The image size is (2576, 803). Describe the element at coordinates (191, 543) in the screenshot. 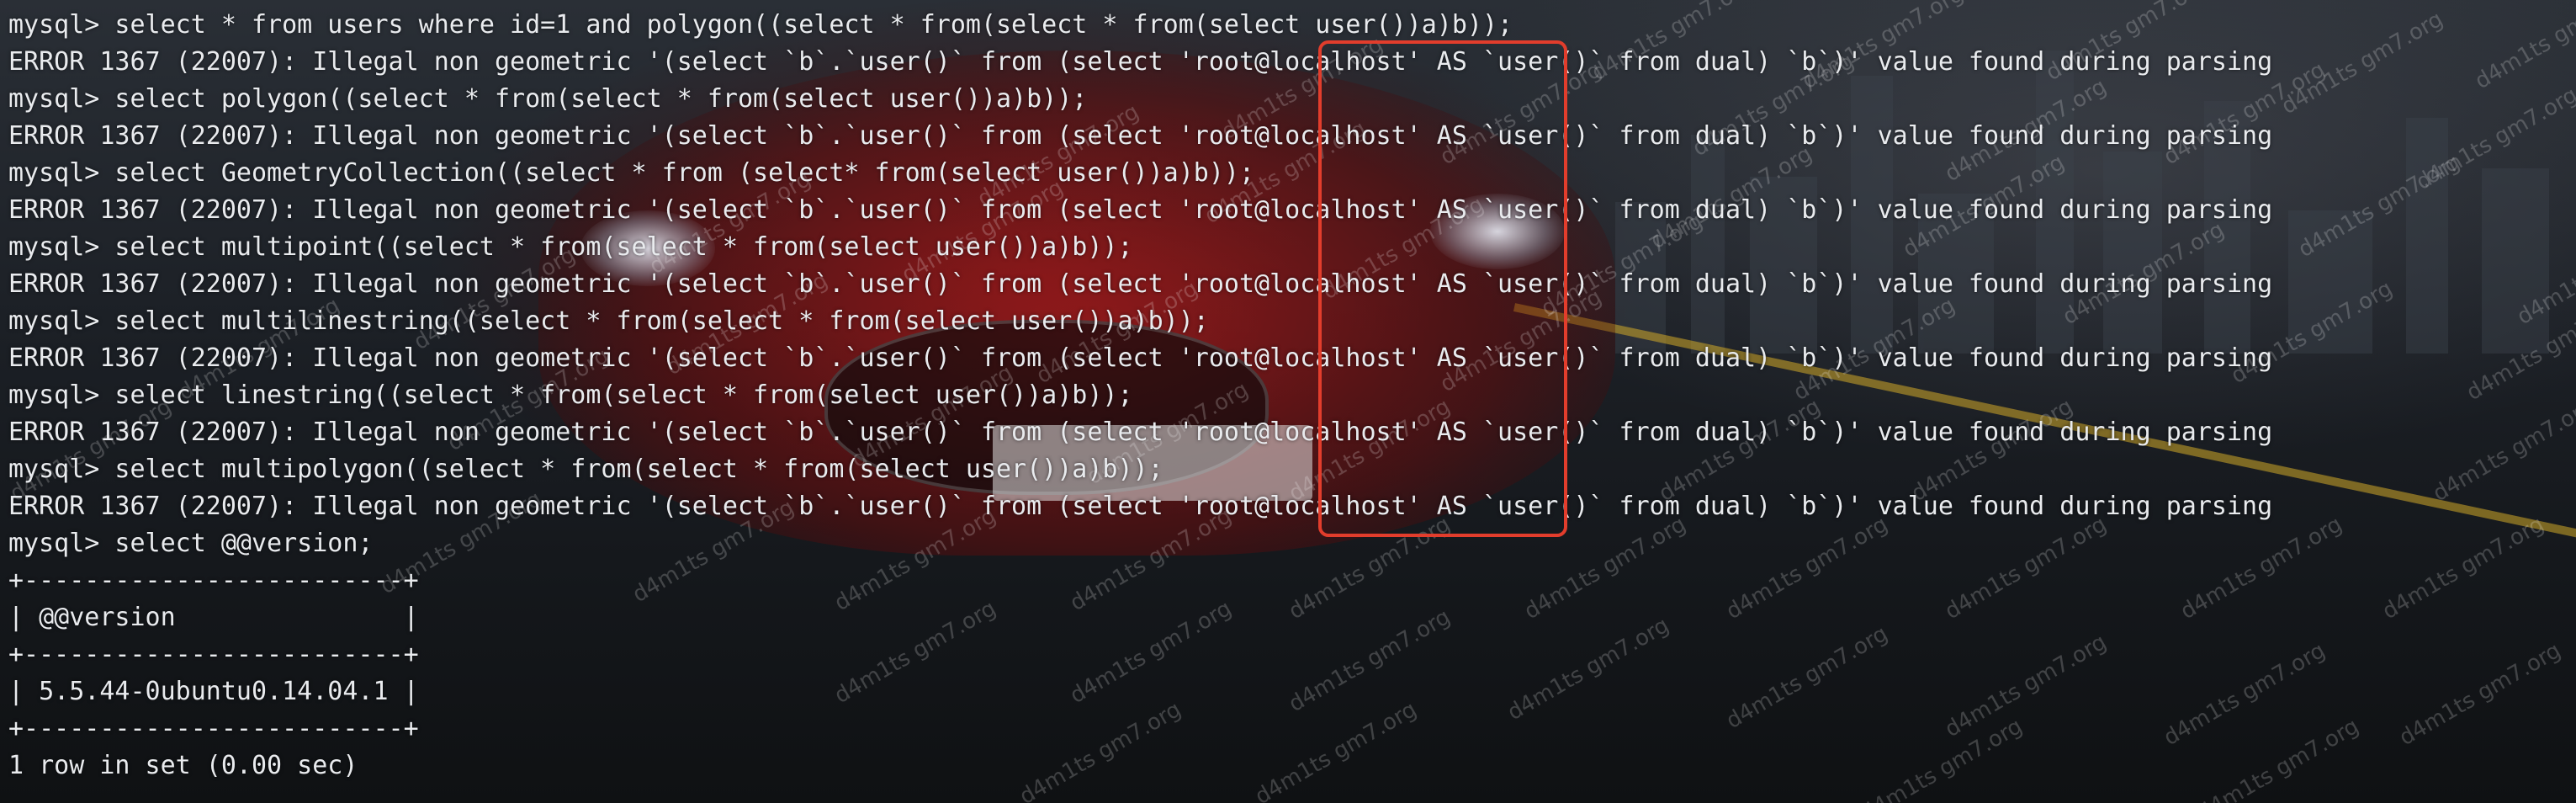

I see `terminal-line: mysql> select @@version;` at that location.